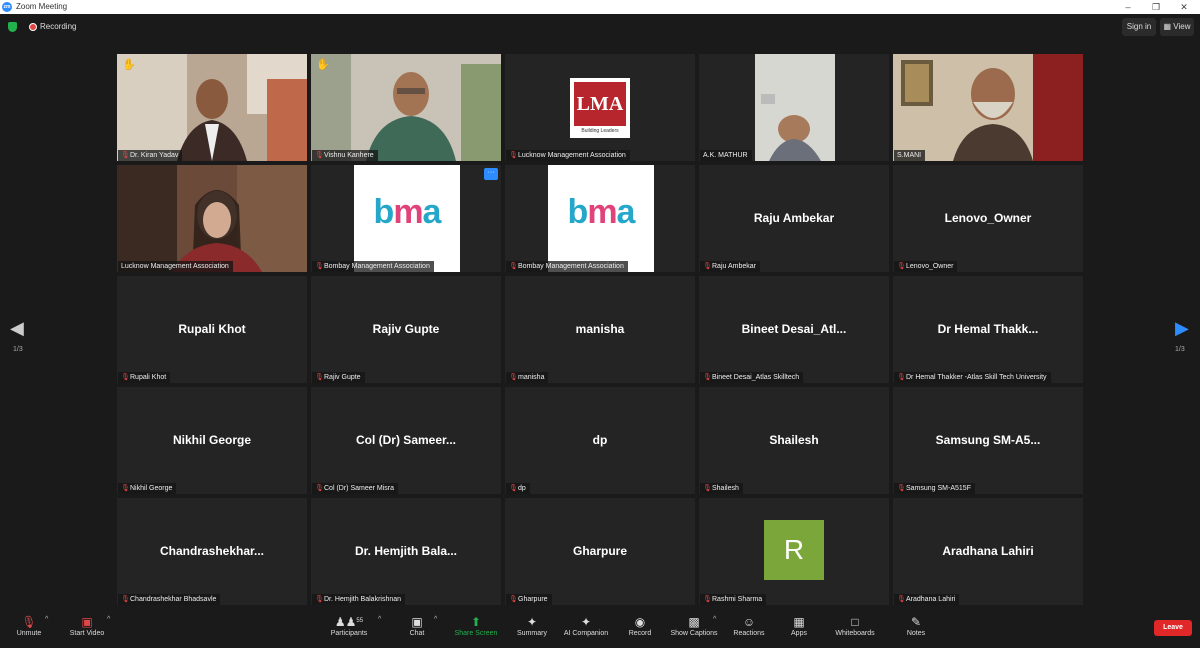  I want to click on ai-companion-button: ✦ AI Companion, so click(586, 625).